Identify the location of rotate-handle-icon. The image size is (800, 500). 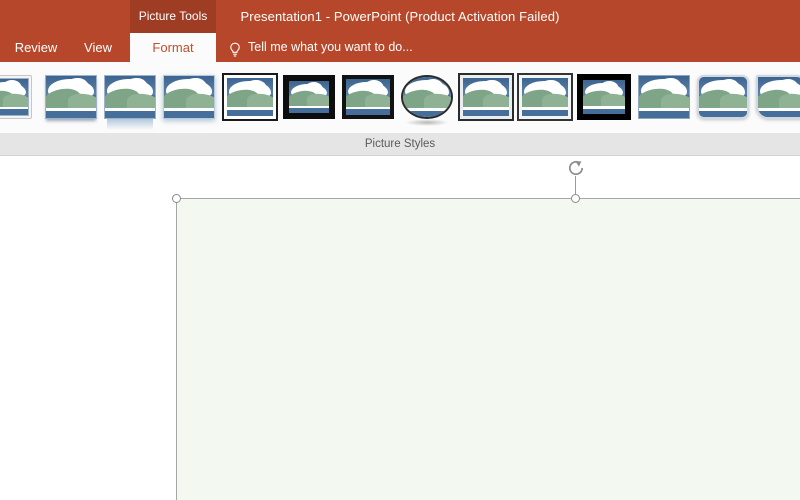
(576, 168).